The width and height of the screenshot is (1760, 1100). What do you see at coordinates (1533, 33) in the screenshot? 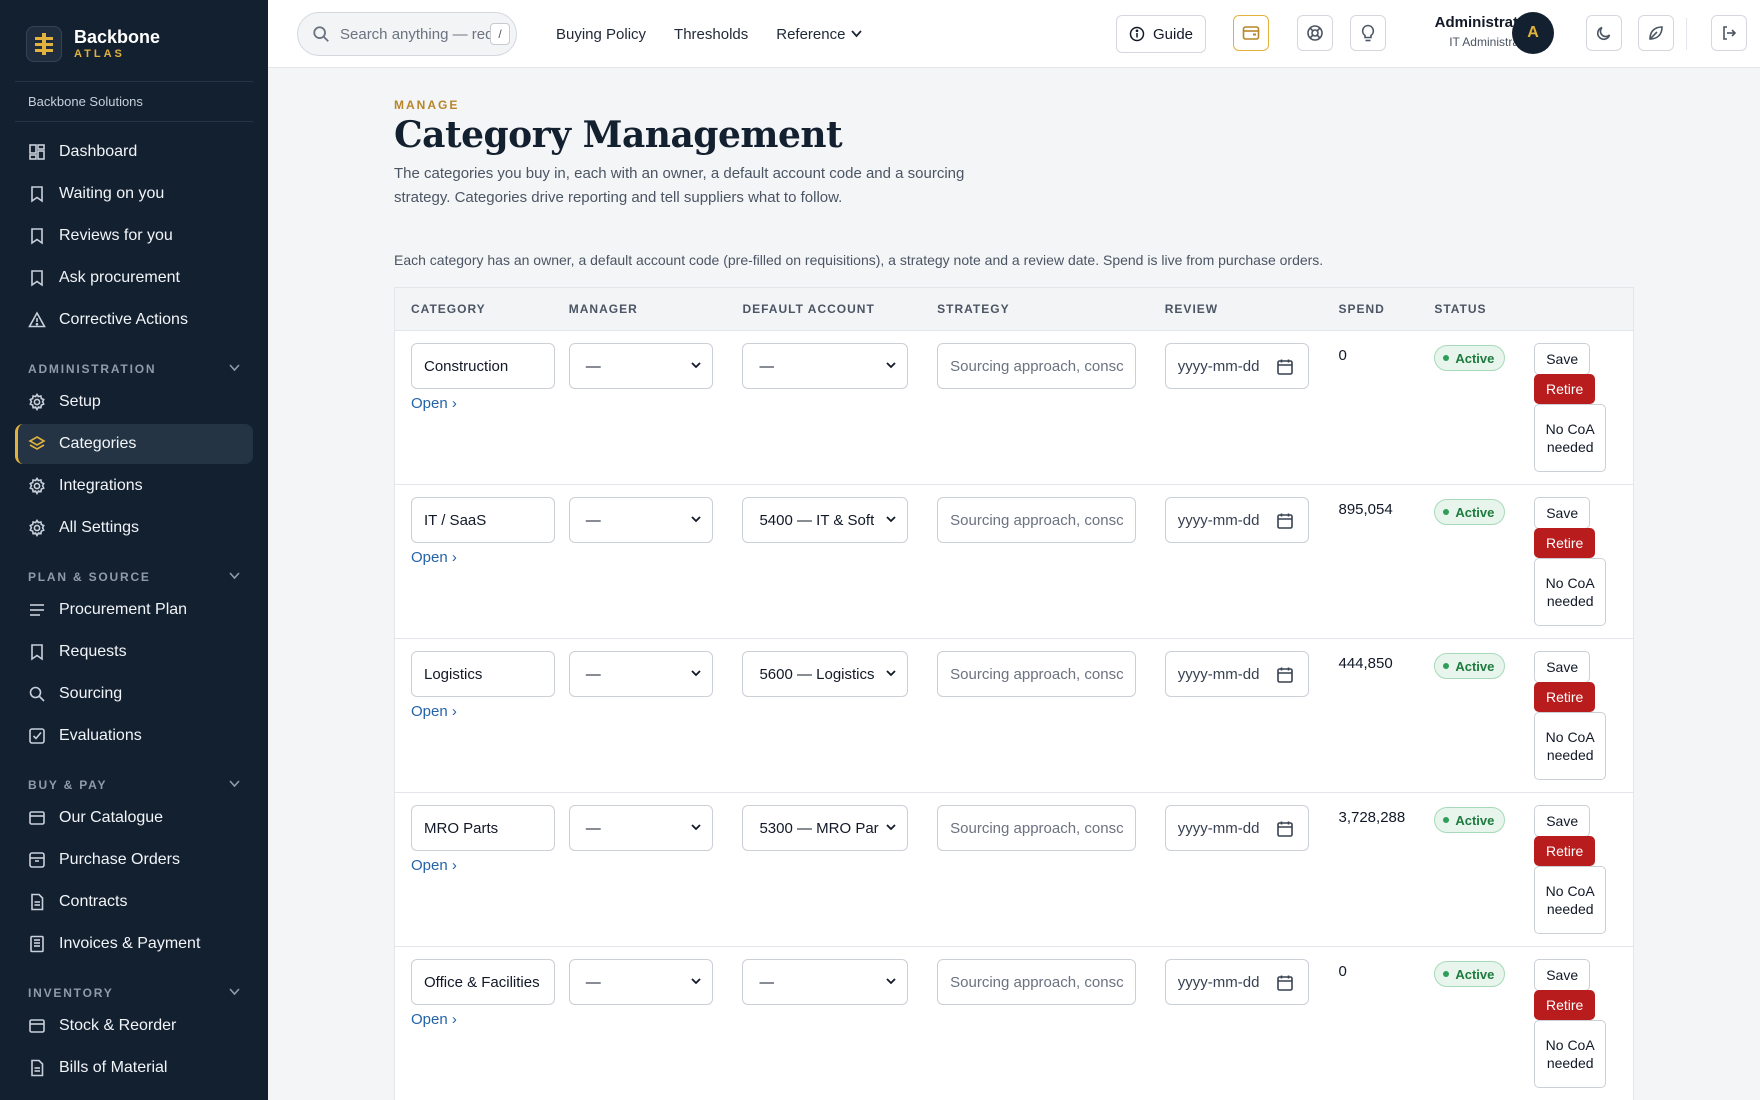
I see `avatar: A` at bounding box center [1533, 33].